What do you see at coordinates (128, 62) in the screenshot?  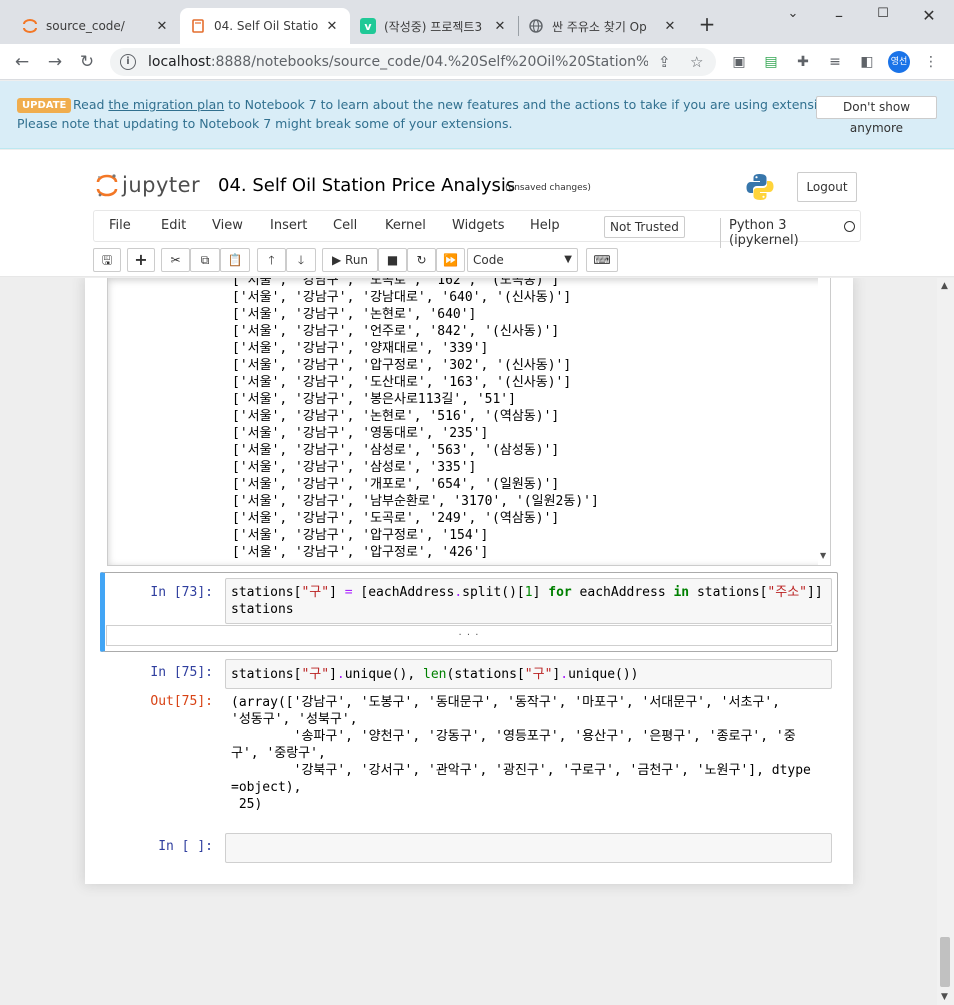 I see `info-icon: i` at bounding box center [128, 62].